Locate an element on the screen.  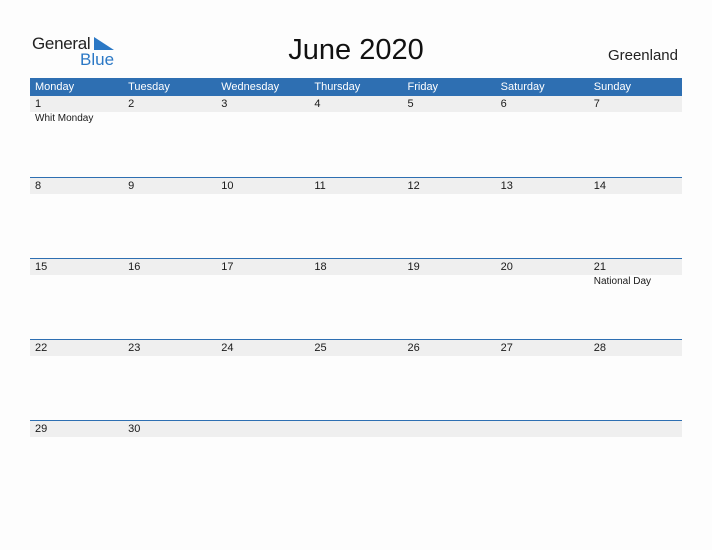
day-number: 25 is located at coordinates (320, 348).